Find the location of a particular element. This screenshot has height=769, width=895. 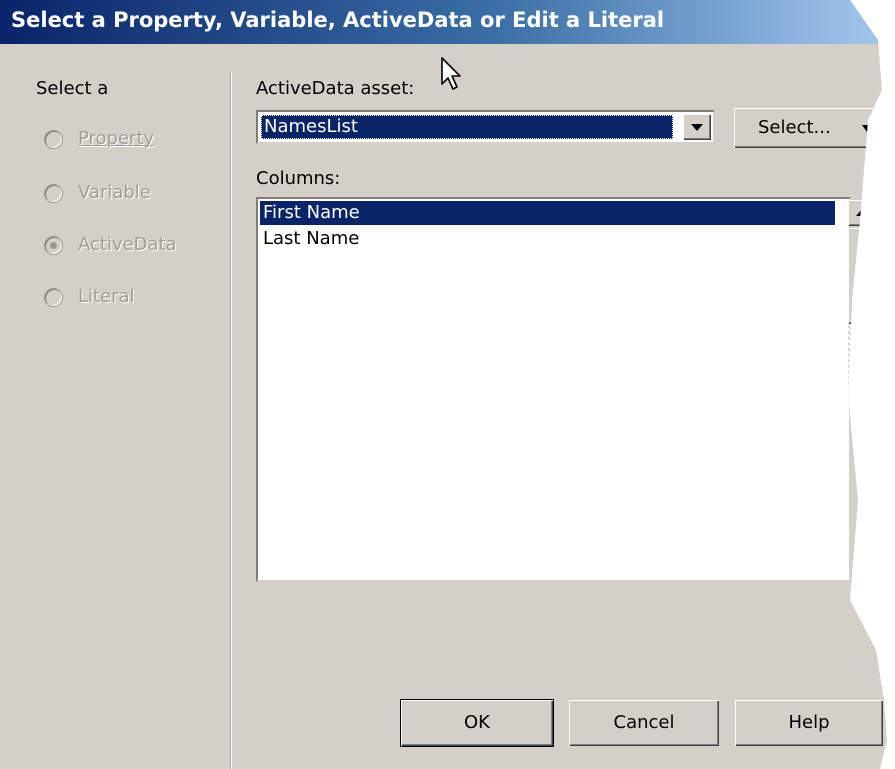

help-button: Help is located at coordinates (809, 723).